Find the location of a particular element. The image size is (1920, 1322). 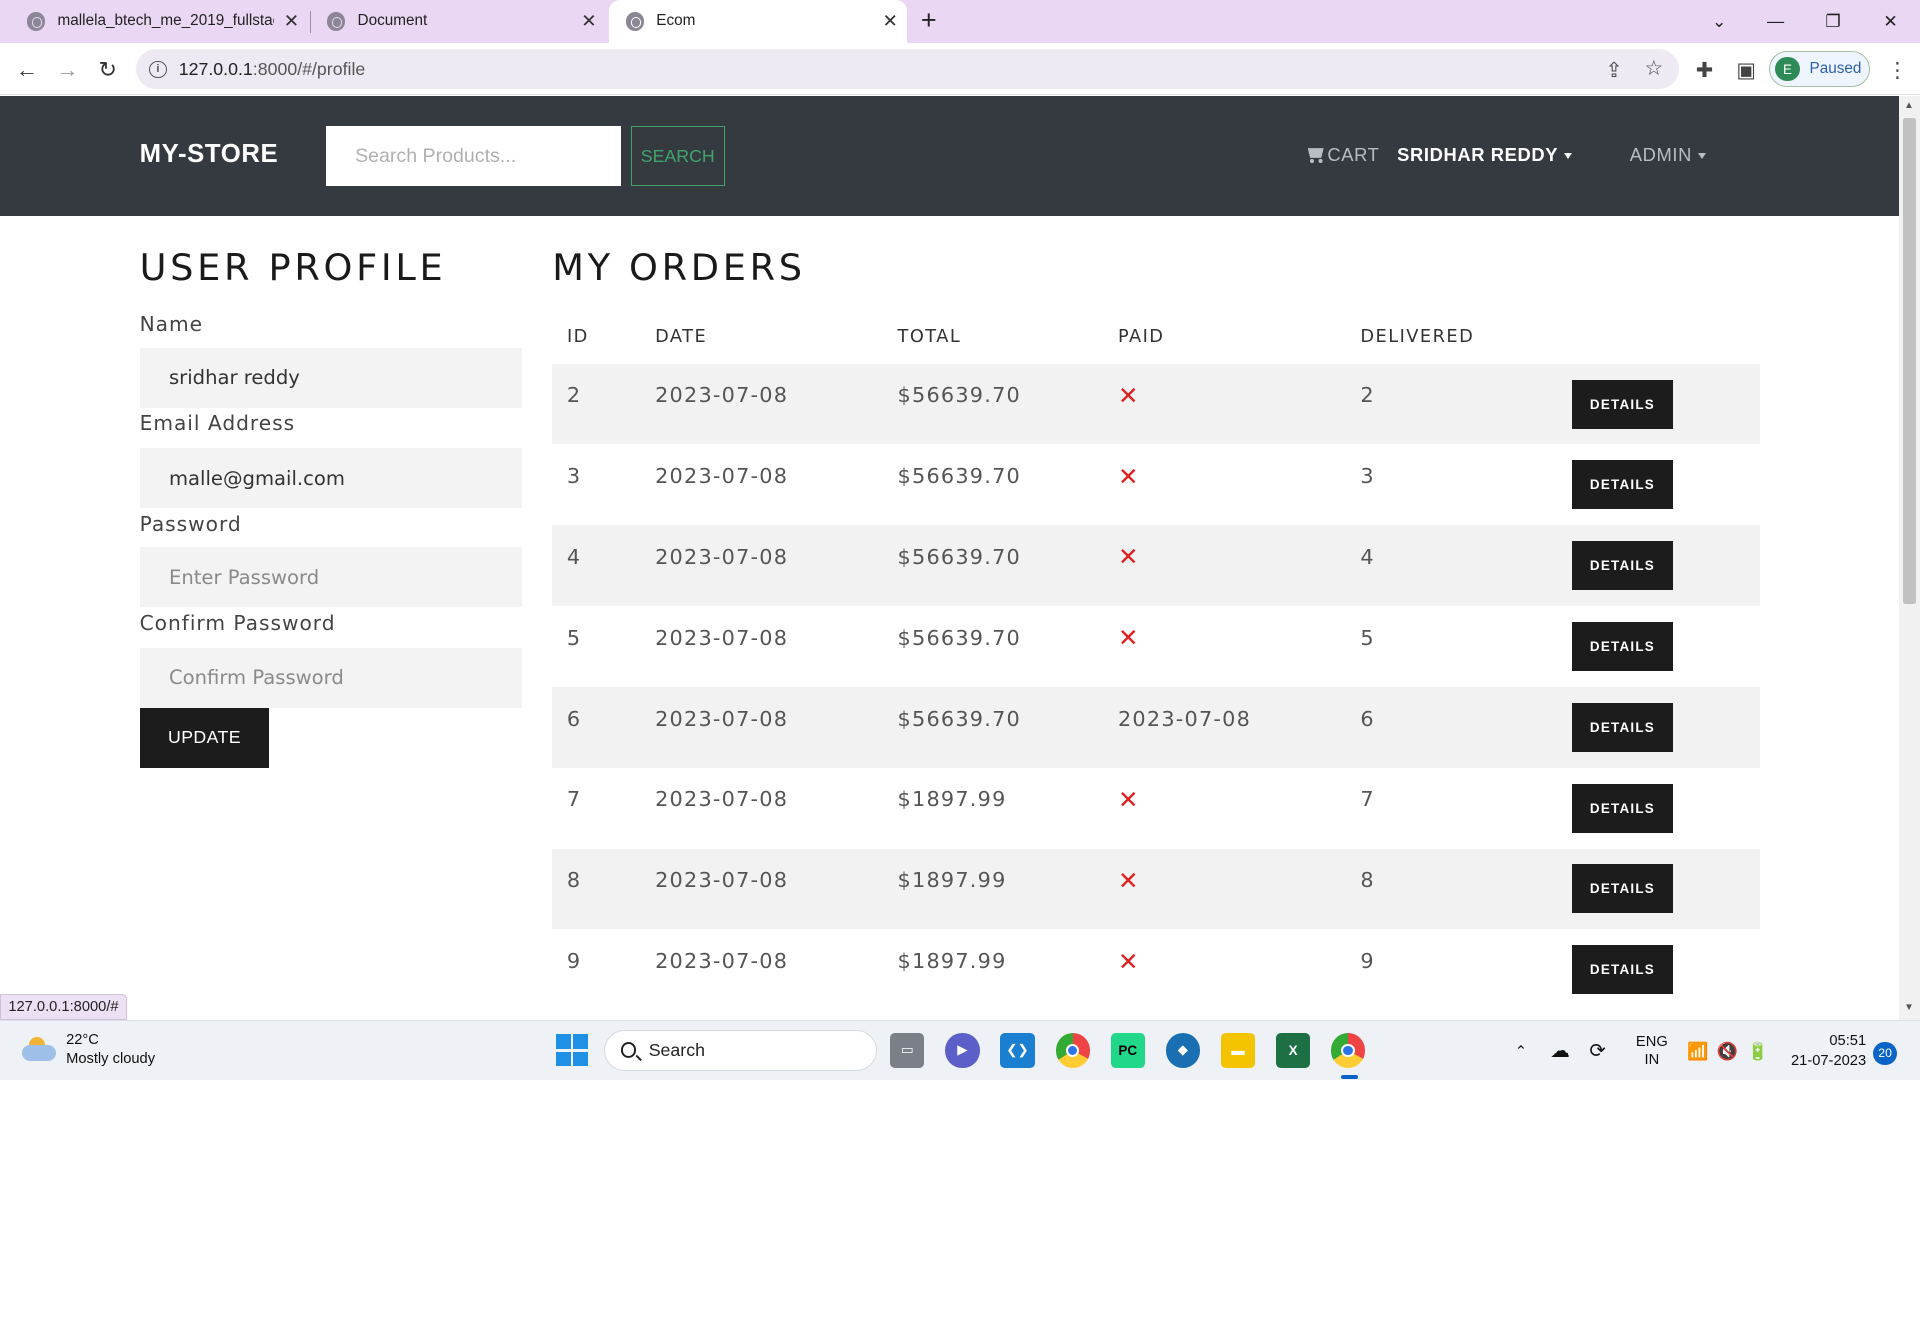

close-window-icon: ✕ is located at coordinates (1890, 21).